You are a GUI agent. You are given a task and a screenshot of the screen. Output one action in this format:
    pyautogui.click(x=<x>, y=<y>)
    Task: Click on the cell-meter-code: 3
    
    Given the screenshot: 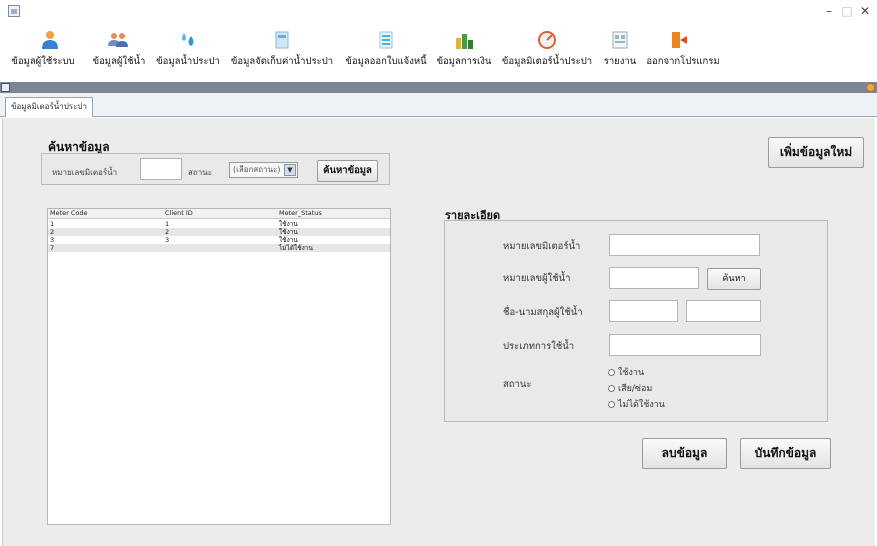 What is the action you would take?
    pyautogui.click(x=52, y=240)
    